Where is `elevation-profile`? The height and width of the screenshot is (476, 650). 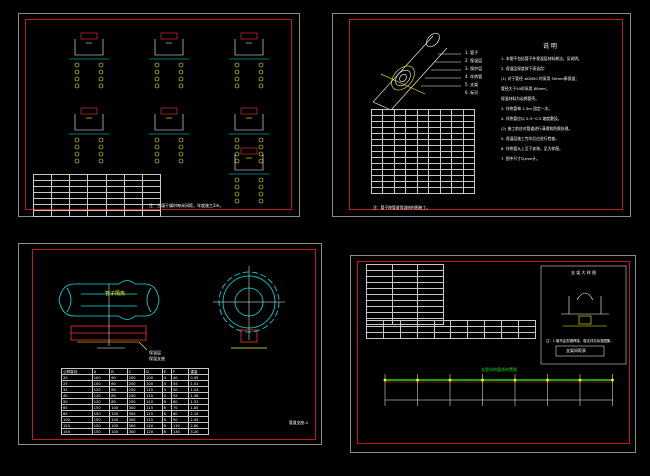
elevation-profile is located at coordinates (499, 390).